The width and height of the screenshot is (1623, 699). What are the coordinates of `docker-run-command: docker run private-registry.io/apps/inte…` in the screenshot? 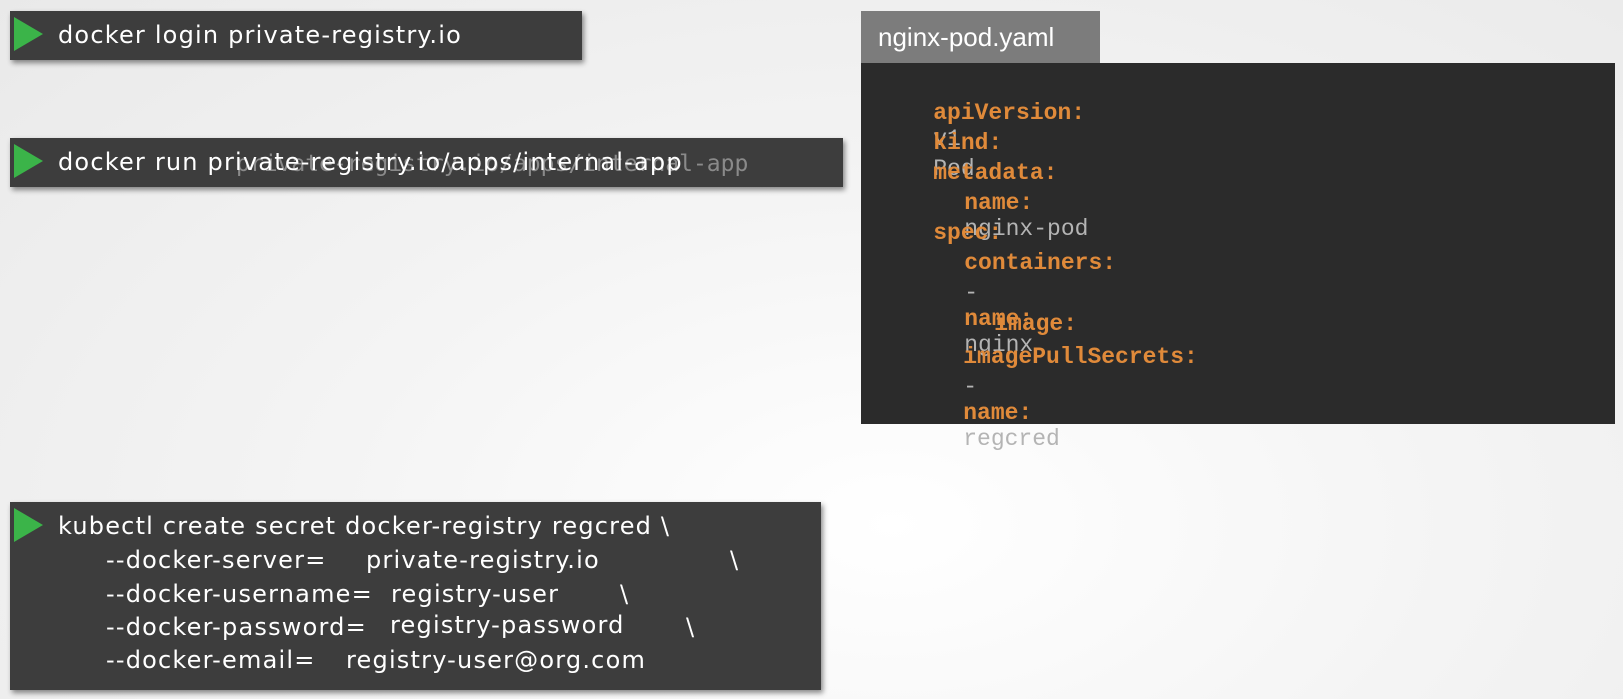 It's located at (370, 162).